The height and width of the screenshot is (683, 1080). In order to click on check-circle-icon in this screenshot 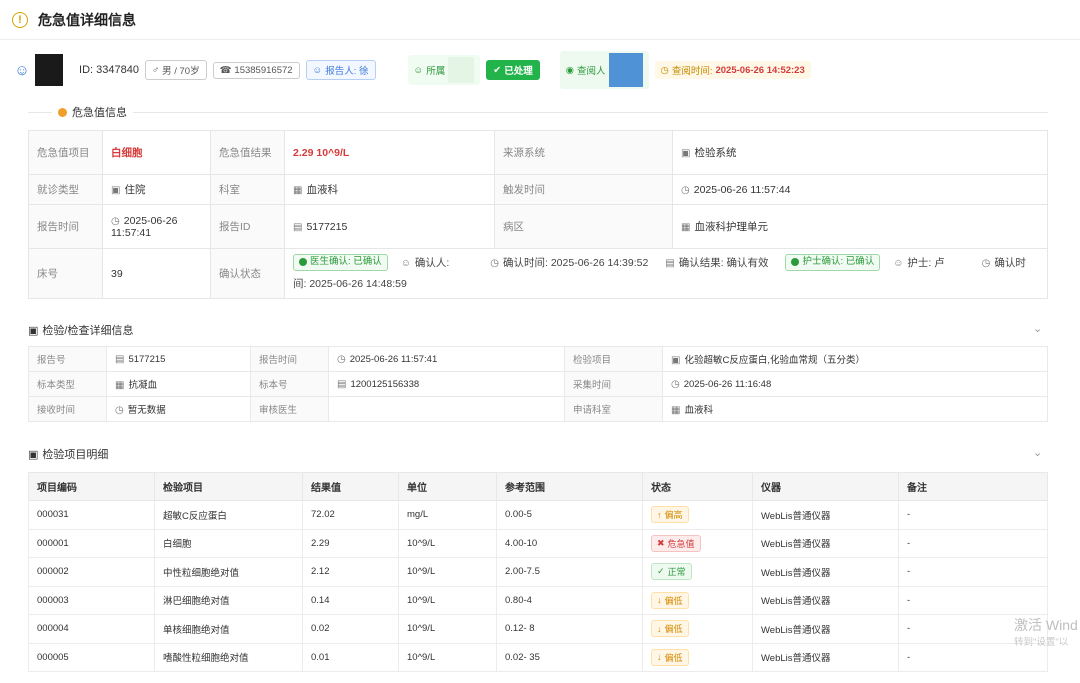, I will do `click(303, 262)`.